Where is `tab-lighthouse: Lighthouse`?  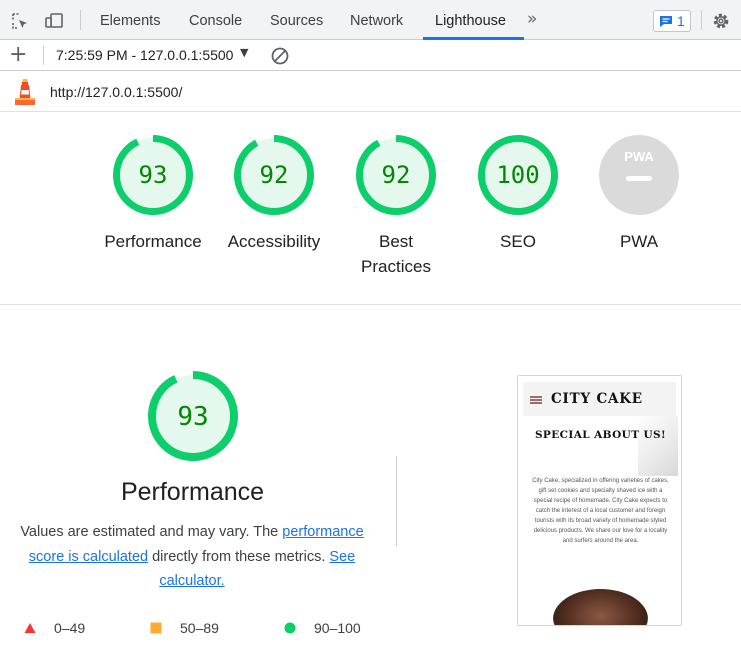
tab-lighthouse: Lighthouse is located at coordinates (470, 20).